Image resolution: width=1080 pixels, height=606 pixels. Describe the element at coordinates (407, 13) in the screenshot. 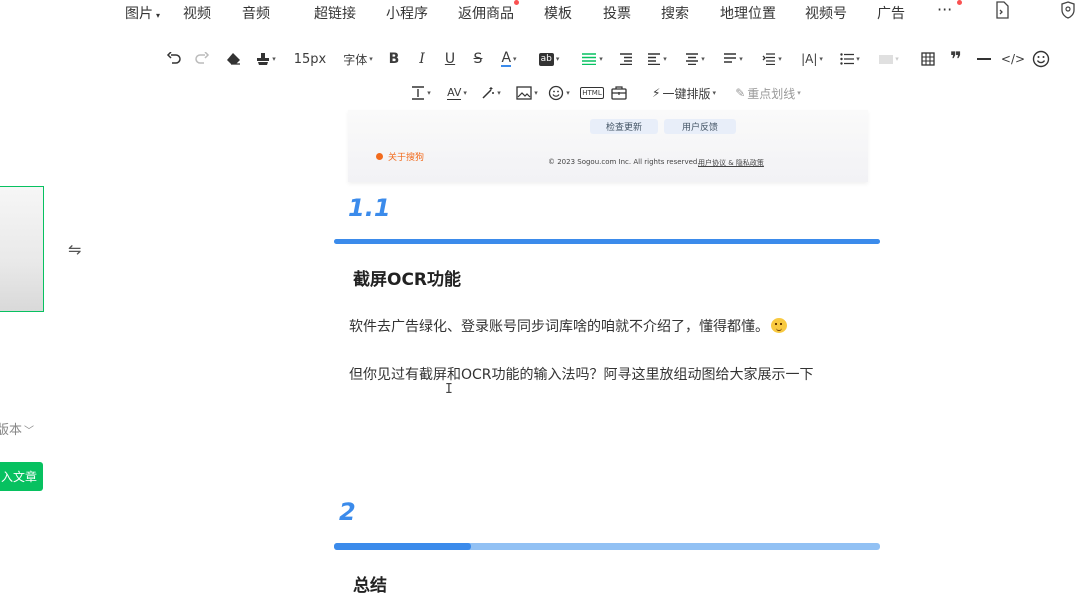

I see `menu-mini-program: 小程序` at that location.